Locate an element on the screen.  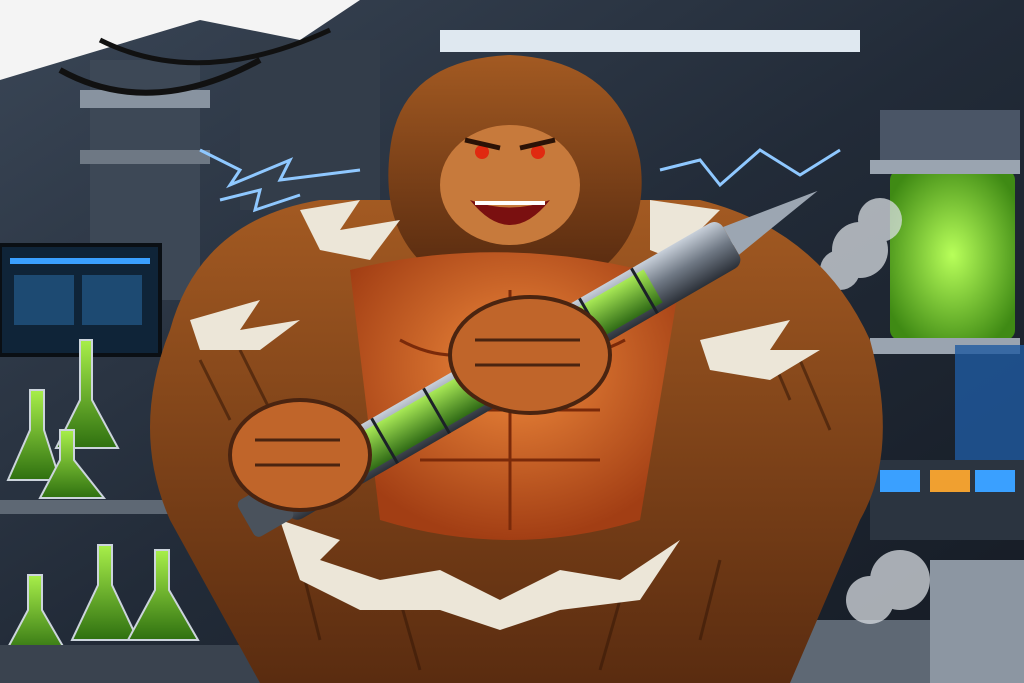
monitor-icon is located at coordinates (81, 300).